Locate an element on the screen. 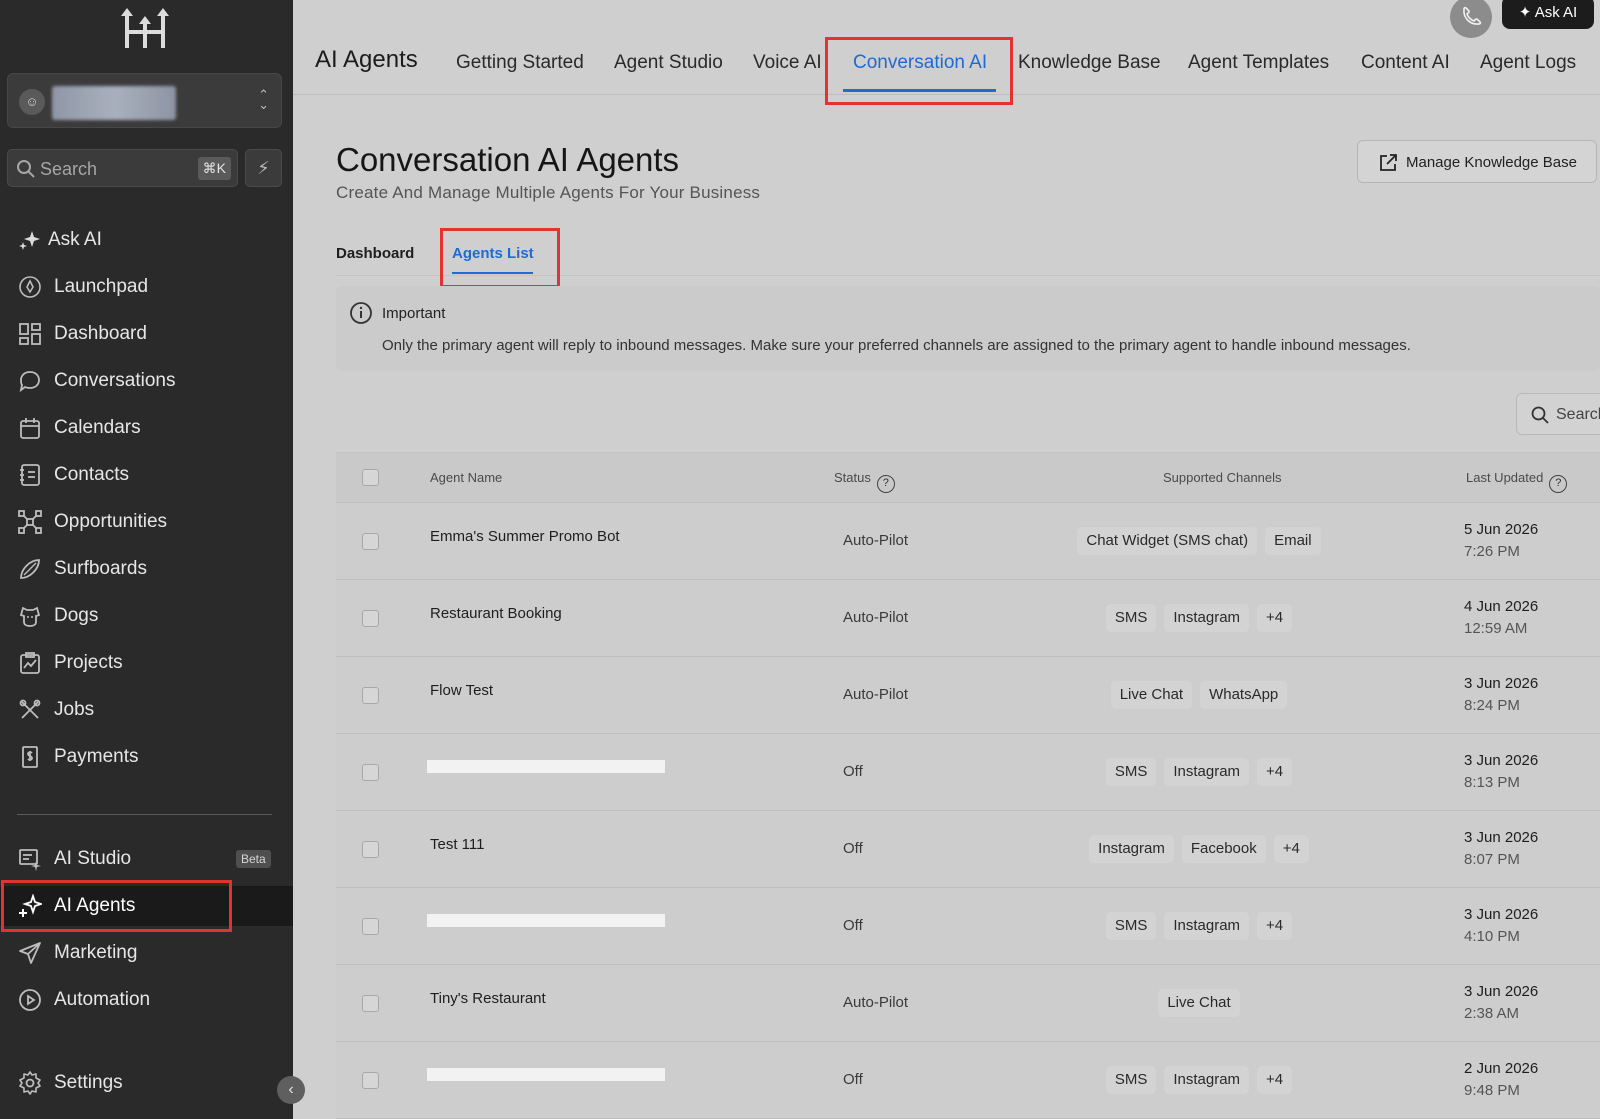 Image resolution: width=1600 pixels, height=1119 pixels. sparkle-icon is located at coordinates (29, 240).